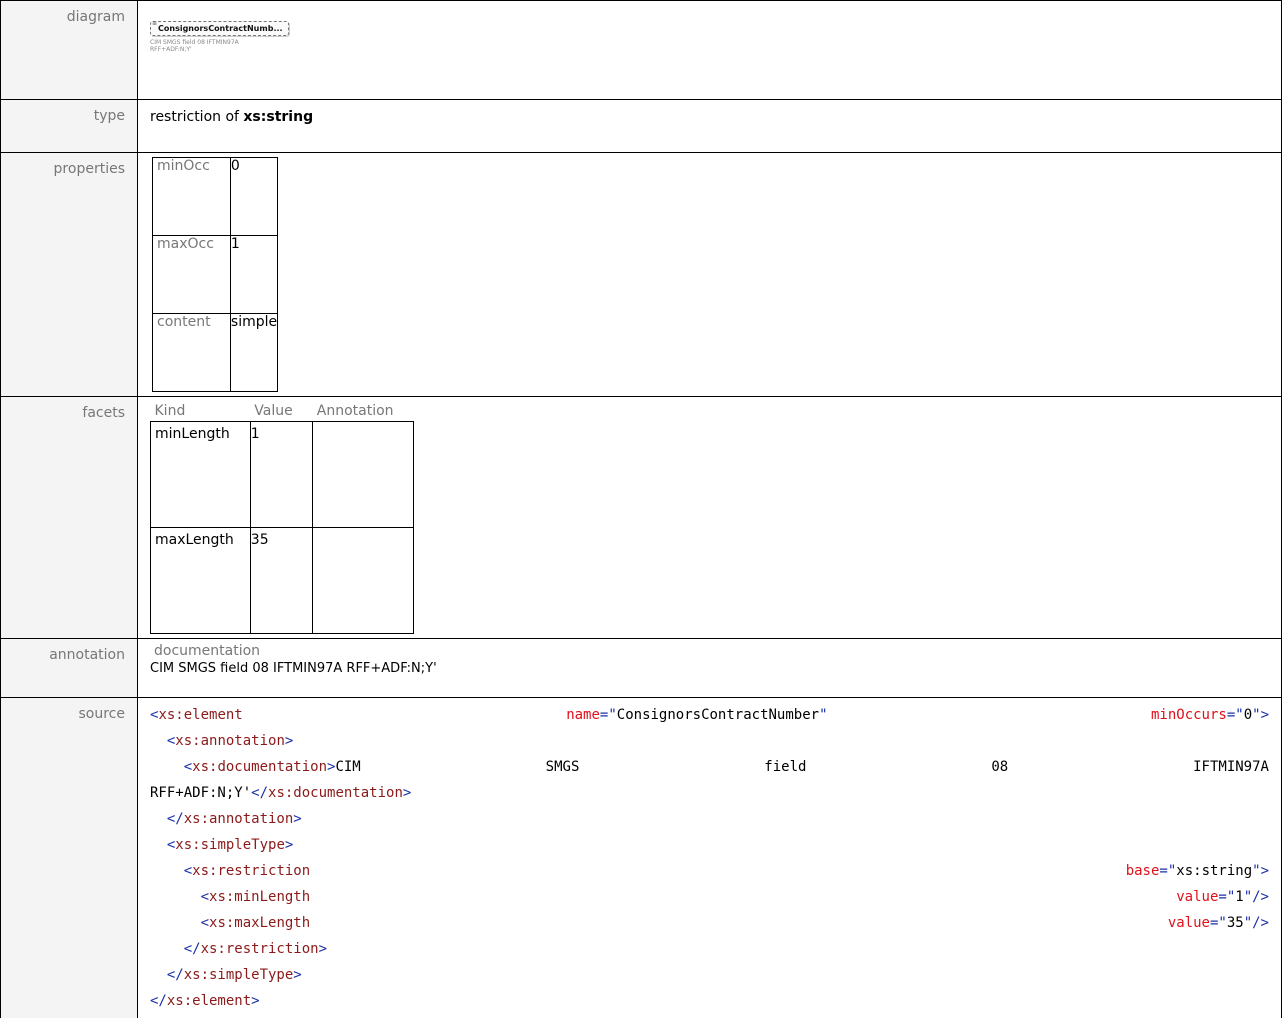 The width and height of the screenshot is (1282, 1018). Describe the element at coordinates (785, 767) in the screenshot. I see `source-doc-word: field` at that location.